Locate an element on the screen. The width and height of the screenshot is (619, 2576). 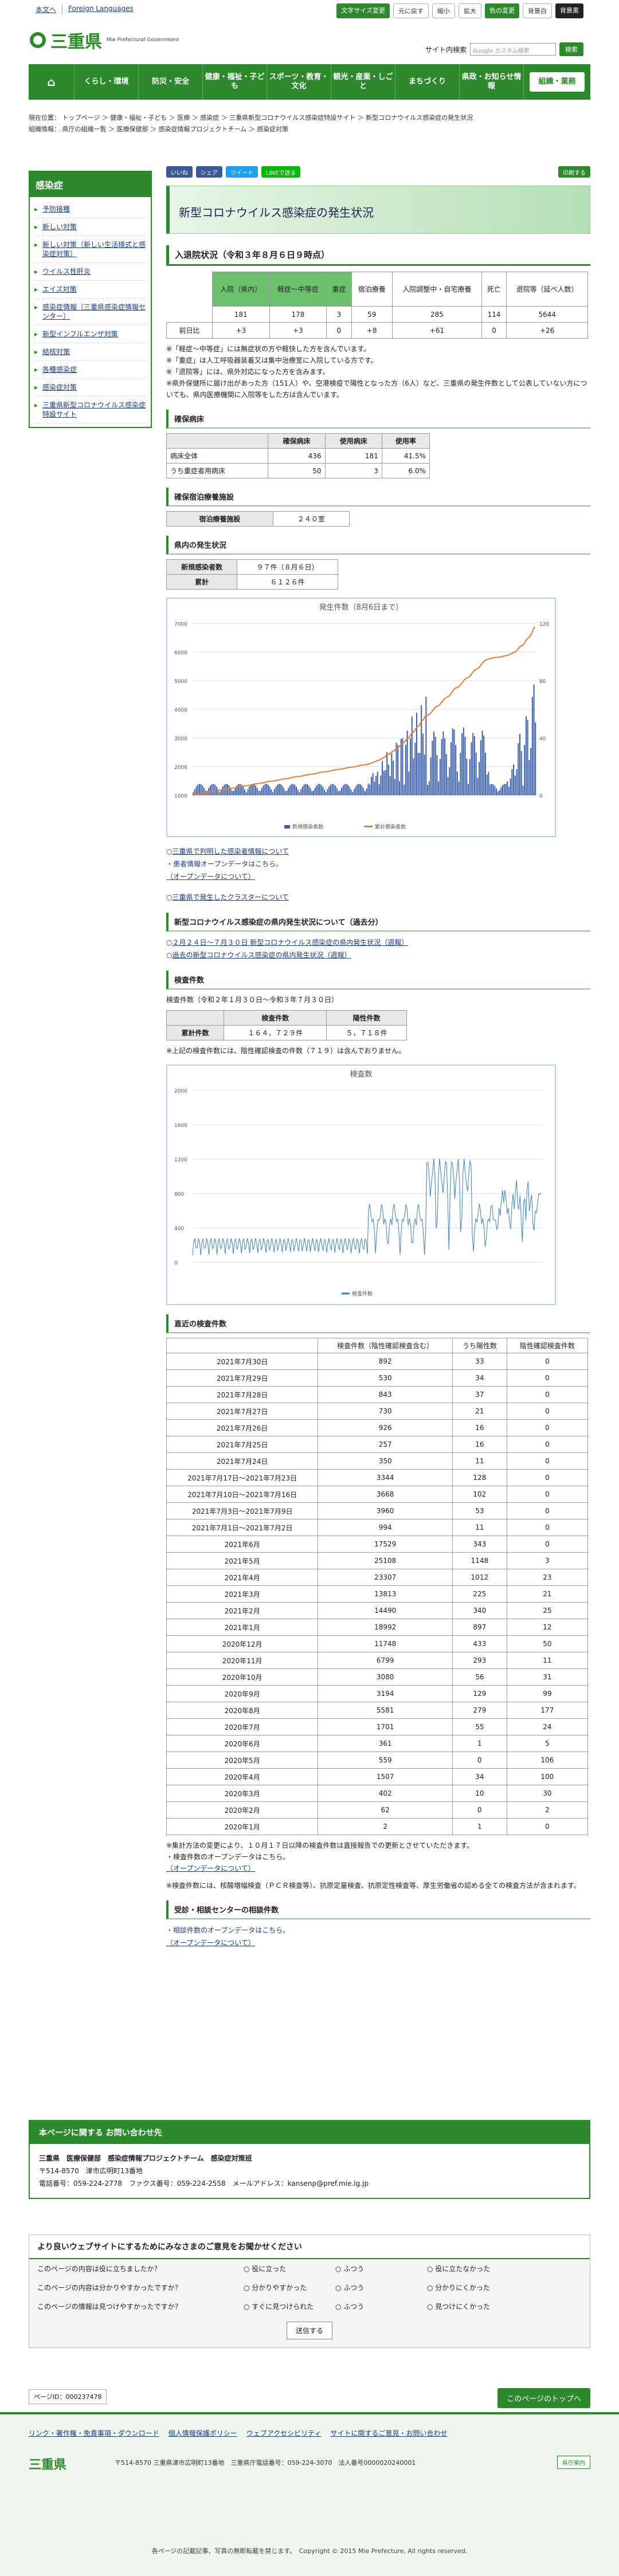
open-data-link: ・検査件数のオープンデータはこちら。 is located at coordinates (378, 1857).